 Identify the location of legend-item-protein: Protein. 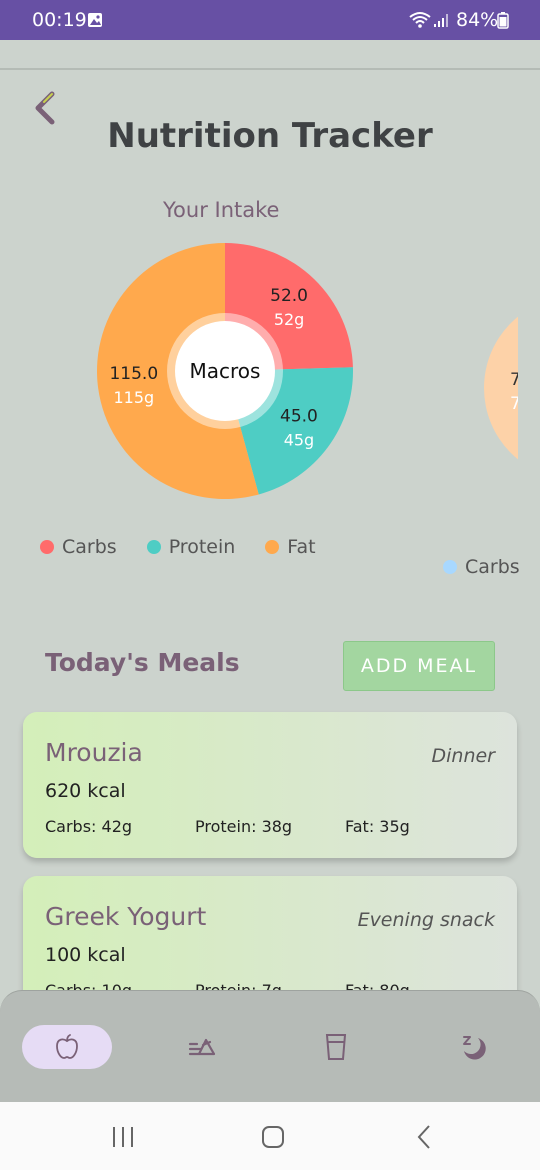
(191, 547).